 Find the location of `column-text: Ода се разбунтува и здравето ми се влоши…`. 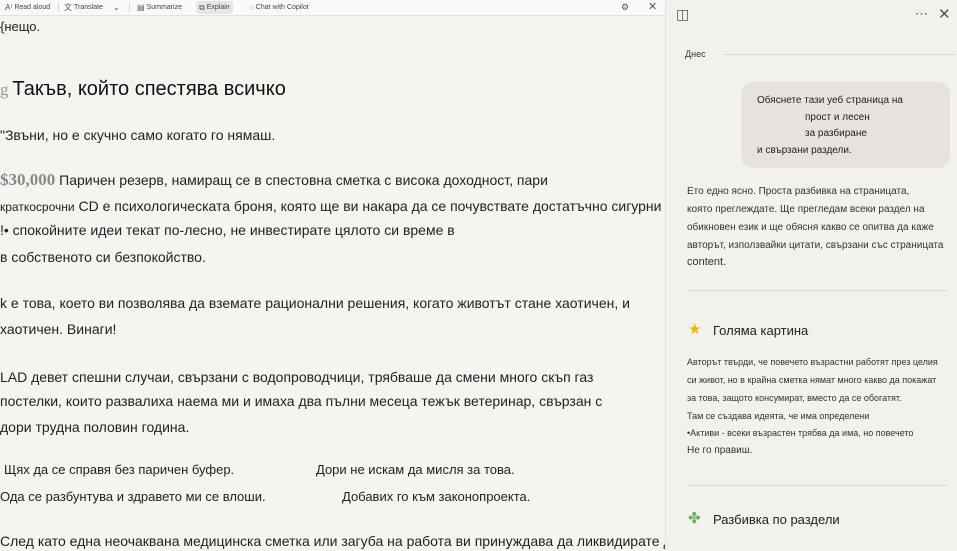

column-text: Ода се разбунтува и здравето ми се влоши… is located at coordinates (133, 496).